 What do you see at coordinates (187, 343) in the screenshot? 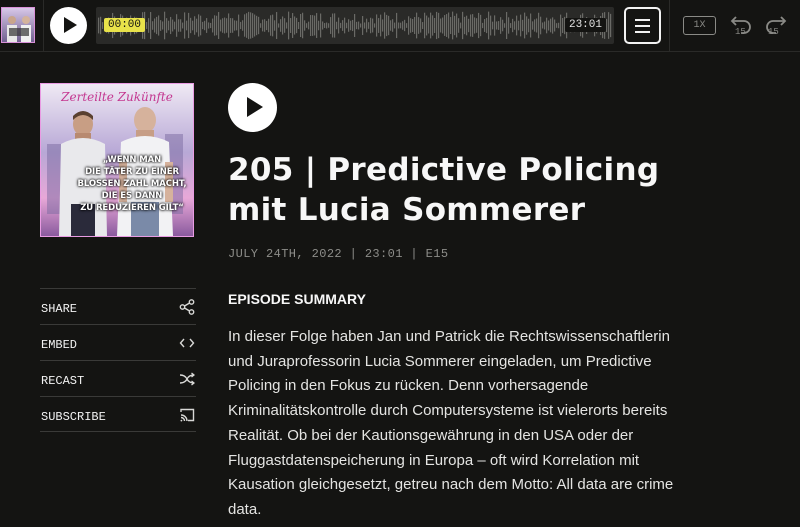
I see `code-icon` at bounding box center [187, 343].